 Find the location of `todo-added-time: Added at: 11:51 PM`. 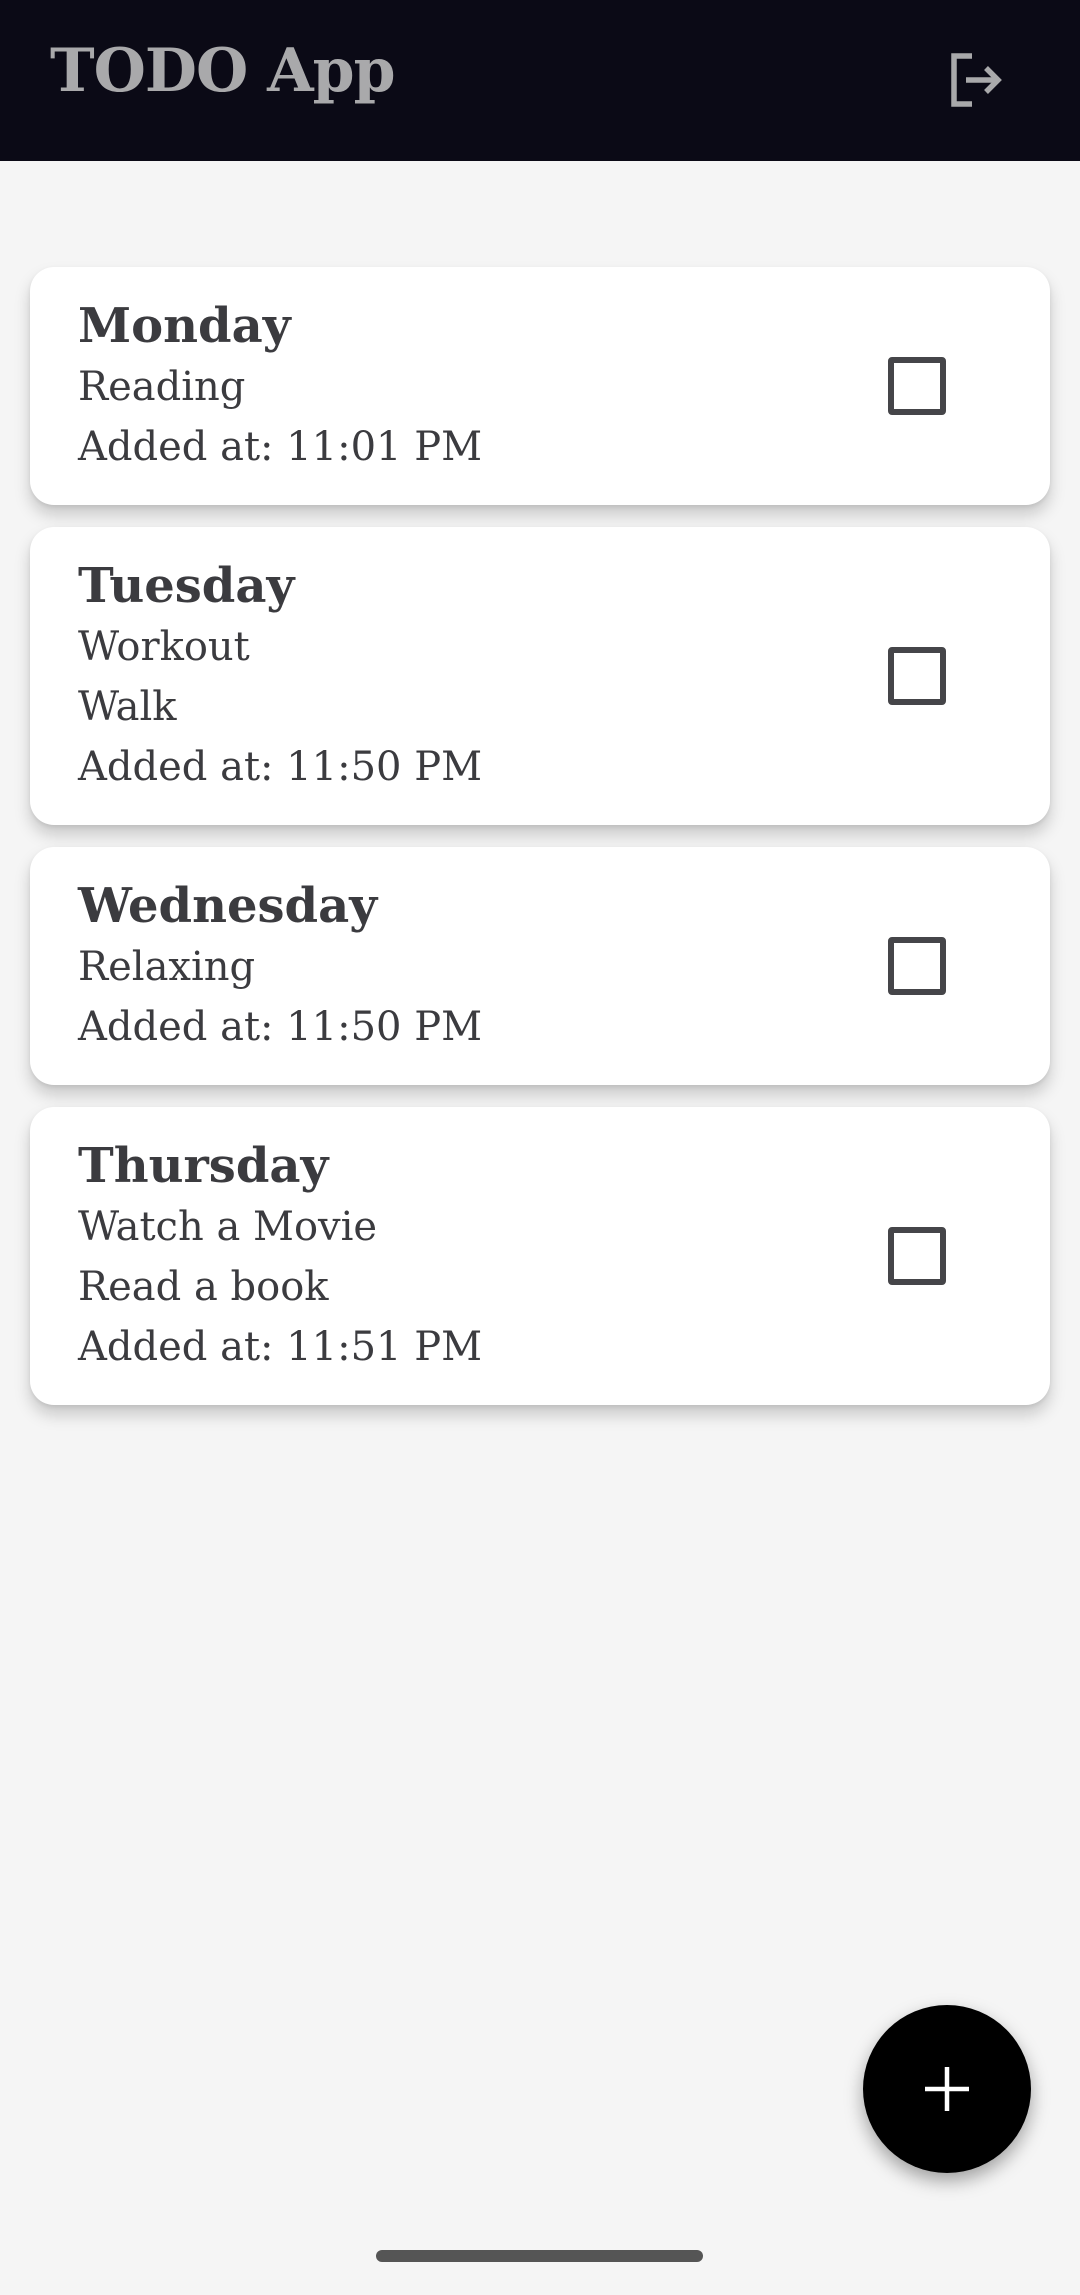

todo-added-time: Added at: 11:51 PM is located at coordinates (280, 1347).